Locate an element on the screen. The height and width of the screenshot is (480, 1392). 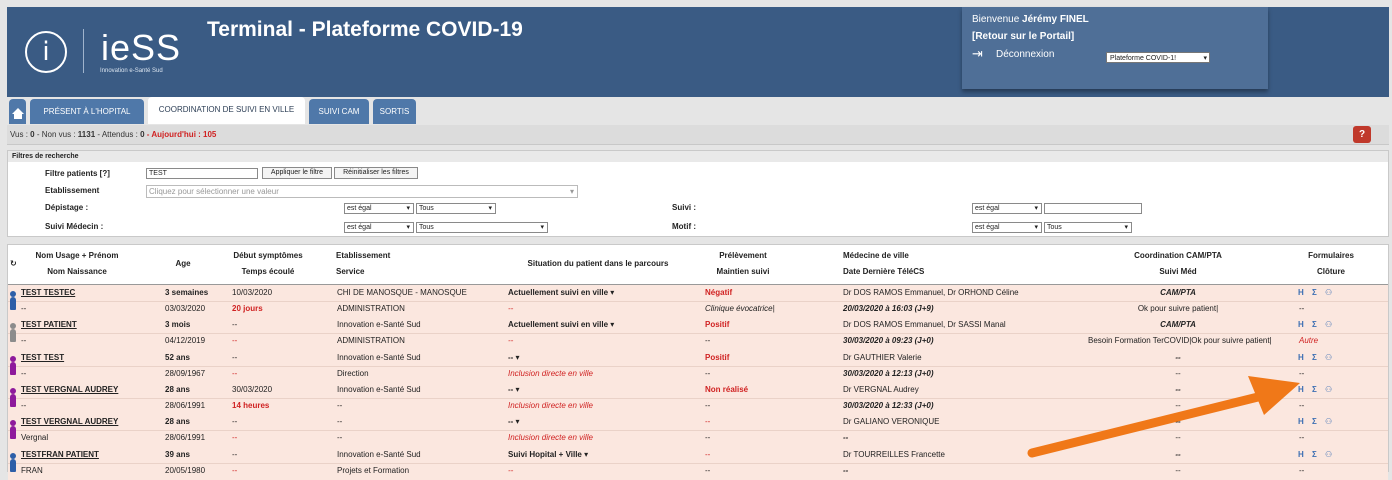
service: -- is located at coordinates (340, 438).